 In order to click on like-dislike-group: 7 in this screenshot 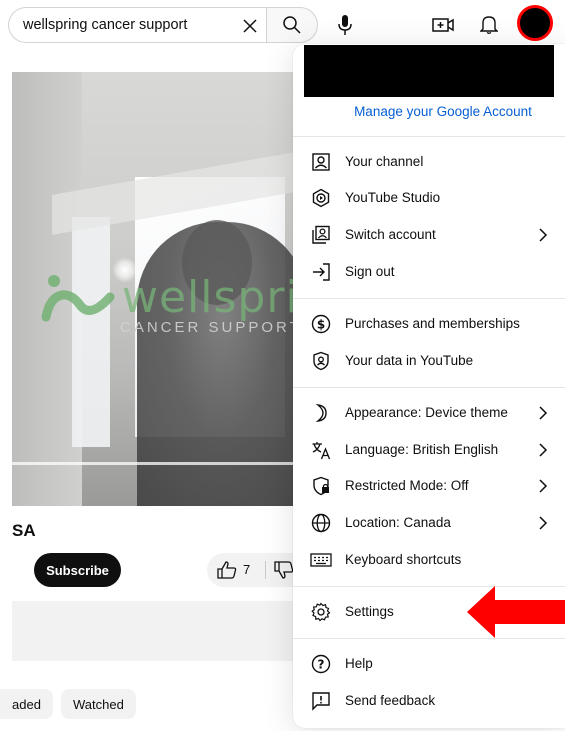, I will do `click(254, 570)`.